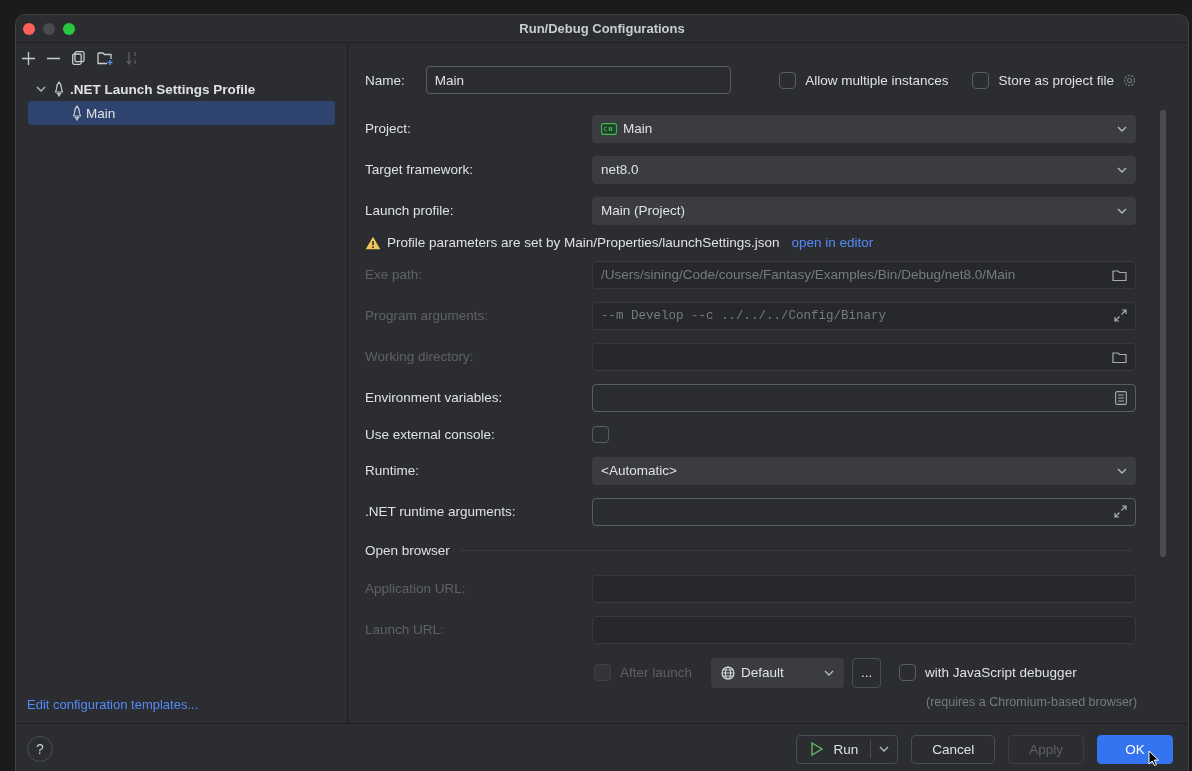  Describe the element at coordinates (69, 28) in the screenshot. I see `zoom-button` at that location.